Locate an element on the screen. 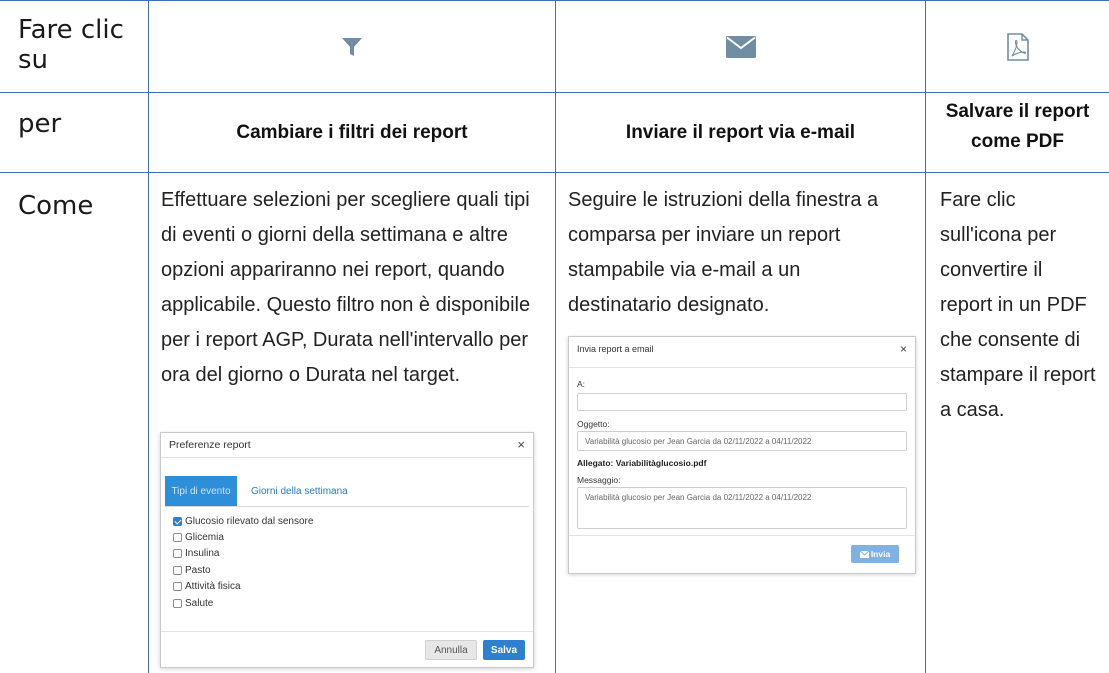 This screenshot has width=1109, height=673. option-label: Insulina is located at coordinates (202, 553).